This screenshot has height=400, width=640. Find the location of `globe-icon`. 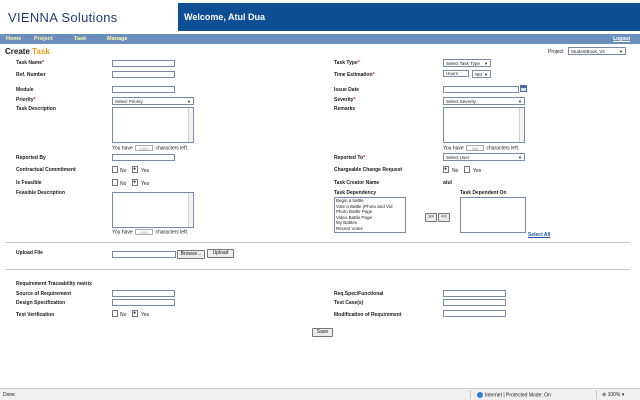

globe-icon is located at coordinates (480, 395).